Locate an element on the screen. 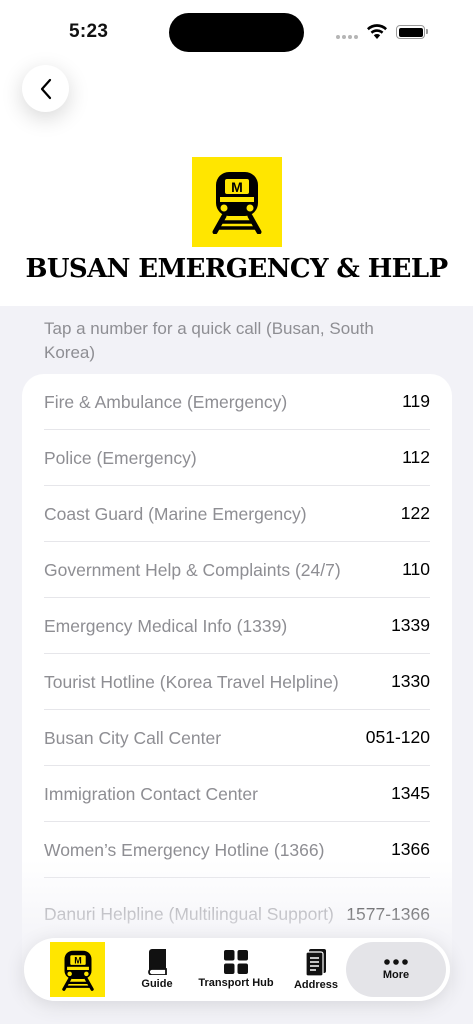 Image resolution: width=473 pixels, height=1024 pixels. contact-row-immigration: Immigration Contact Center 1345 is located at coordinates (237, 794).